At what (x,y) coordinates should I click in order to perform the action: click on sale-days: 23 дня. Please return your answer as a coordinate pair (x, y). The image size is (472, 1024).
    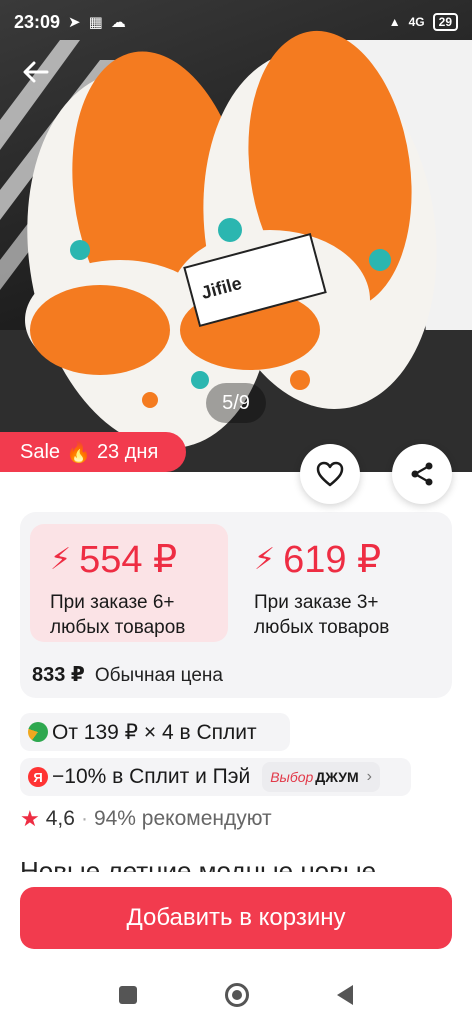
    Looking at the image, I should click on (127, 451).